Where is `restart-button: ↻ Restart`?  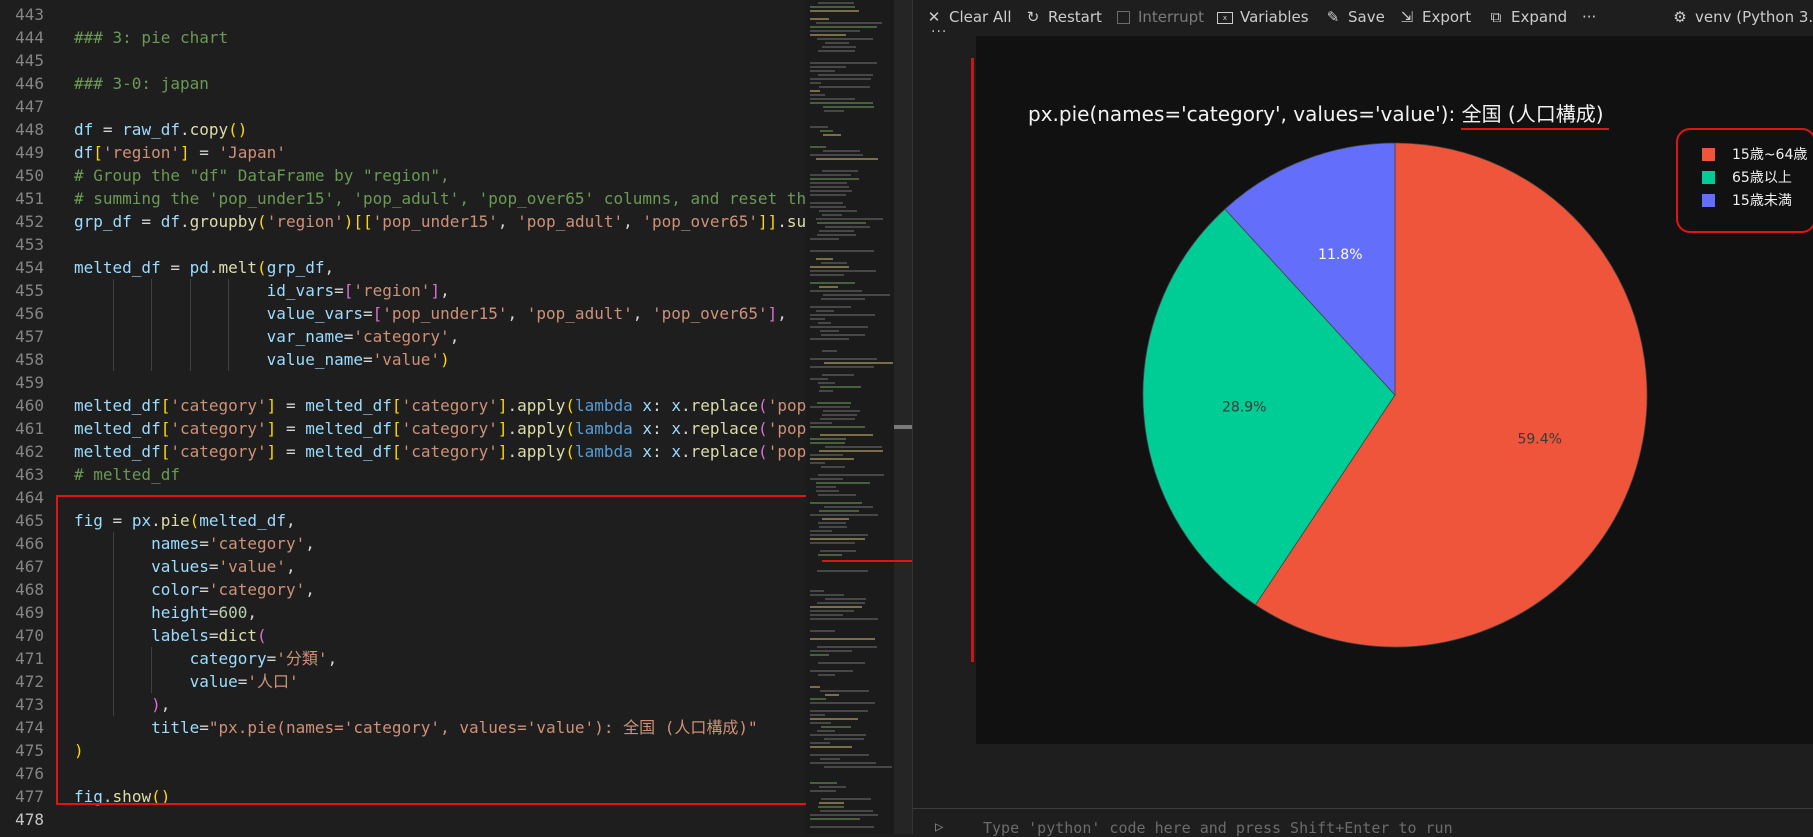 restart-button: ↻ Restart is located at coordinates (1063, 17).